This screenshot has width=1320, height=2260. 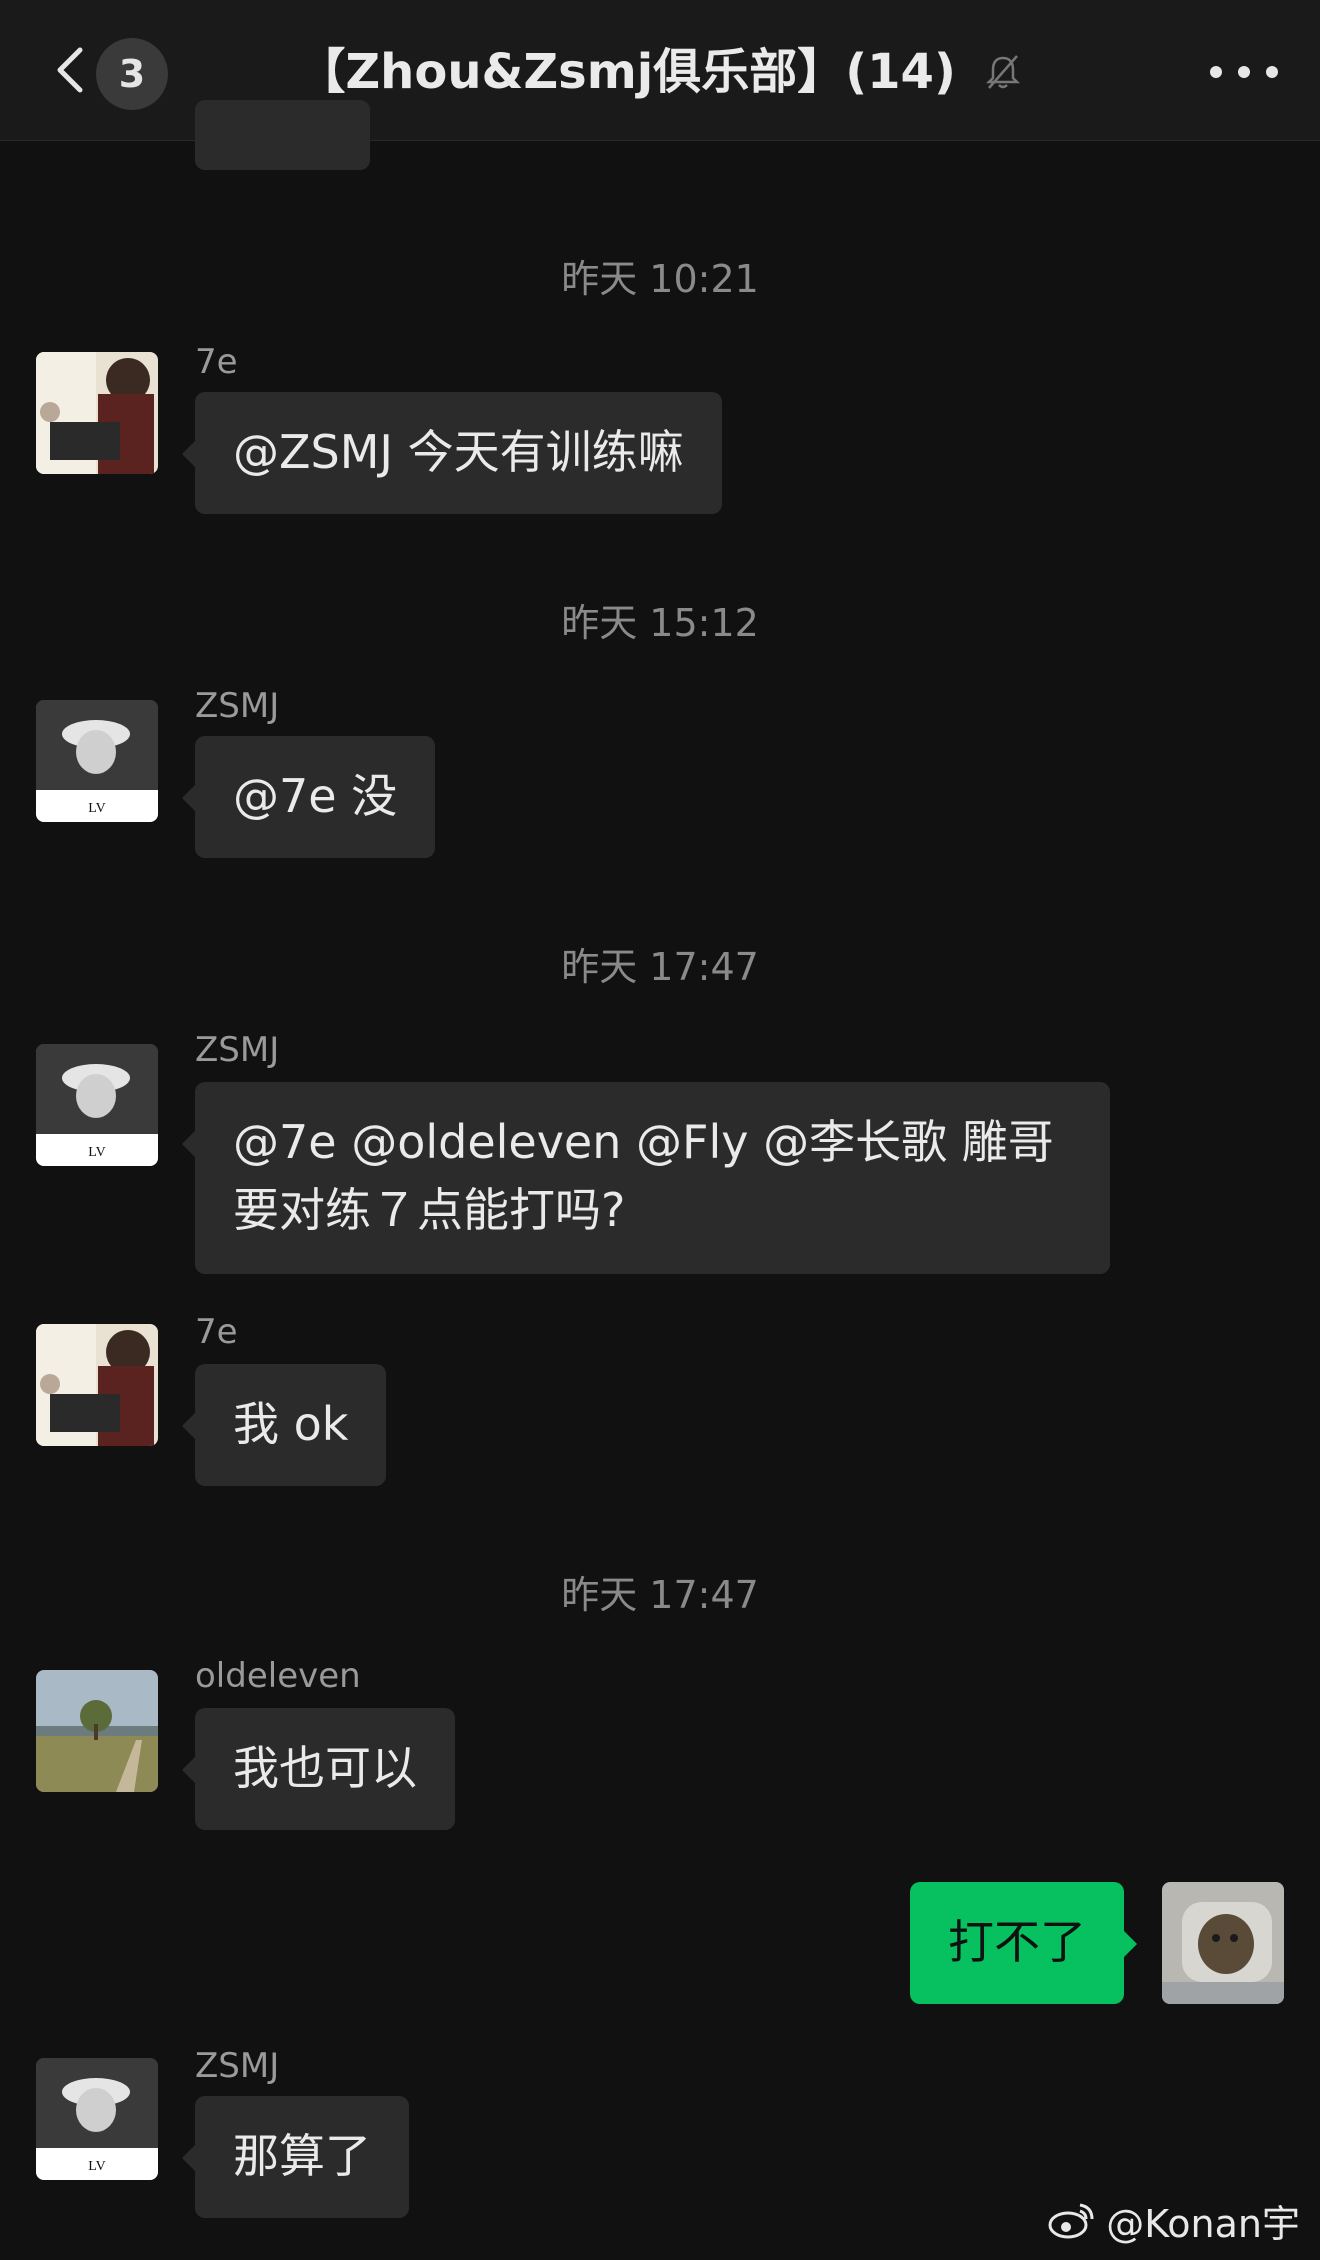 I want to click on message-text: @ZSMJ 今天有训练嘛, so click(x=458, y=452).